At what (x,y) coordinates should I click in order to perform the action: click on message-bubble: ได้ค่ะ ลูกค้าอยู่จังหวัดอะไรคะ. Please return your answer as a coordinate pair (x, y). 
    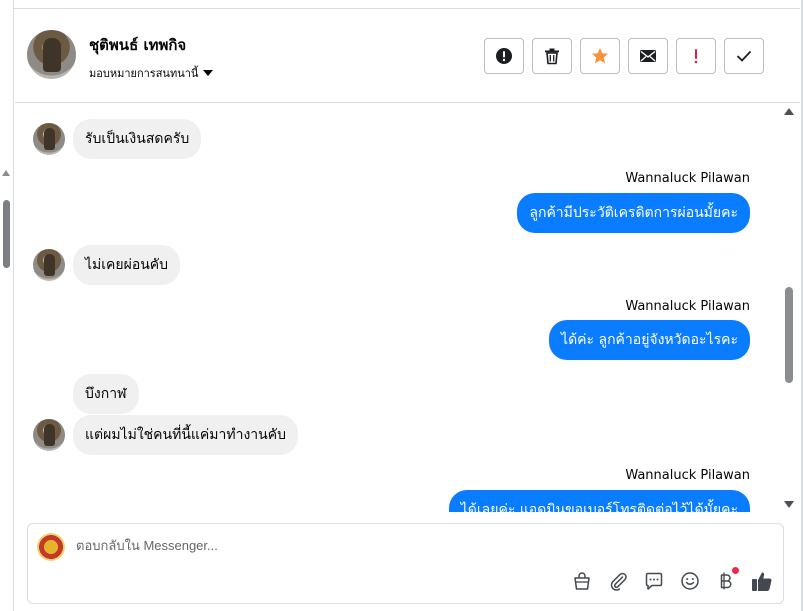
    Looking at the image, I should click on (649, 340).